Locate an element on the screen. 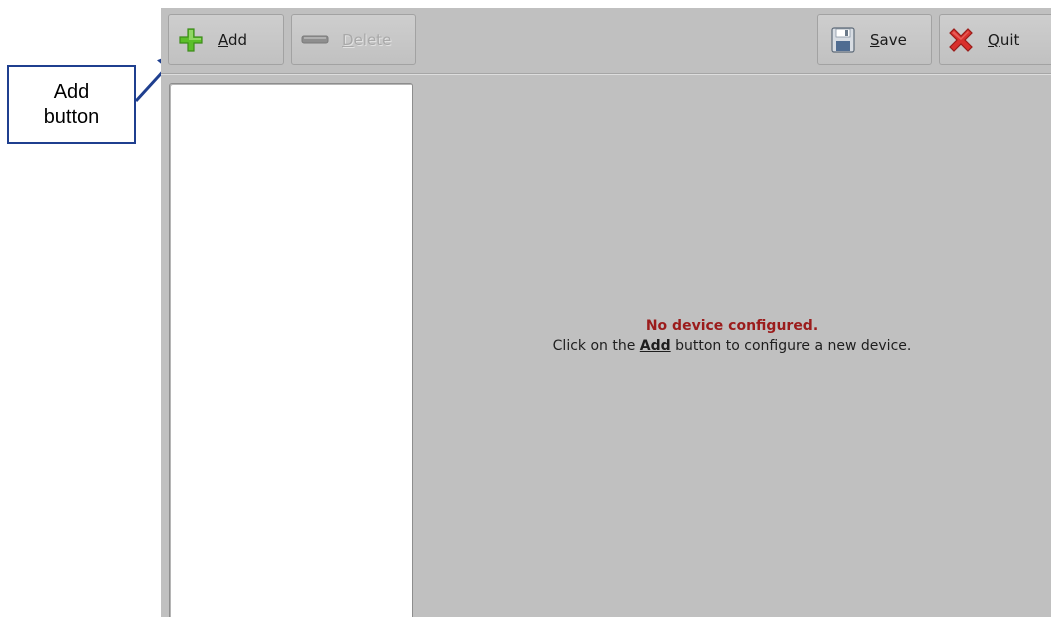 The image size is (1051, 617). quit-button-label: Quit is located at coordinates (1004, 39).